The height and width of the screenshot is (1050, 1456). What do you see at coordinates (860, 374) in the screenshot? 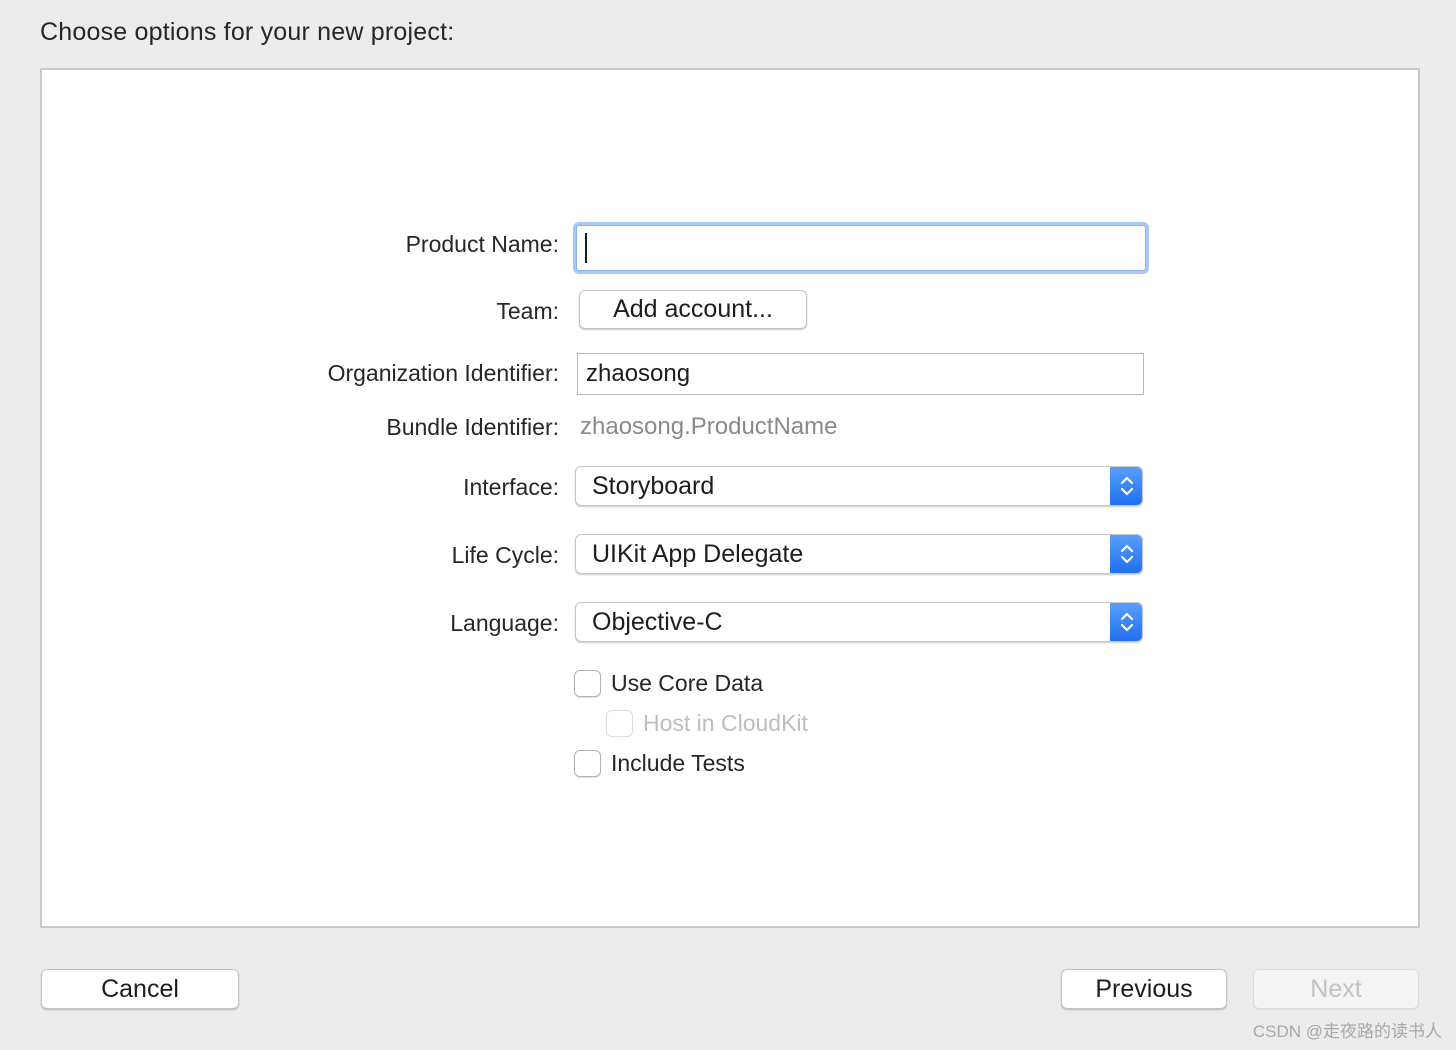
I see `organization-identifier-input: zhaosong` at bounding box center [860, 374].